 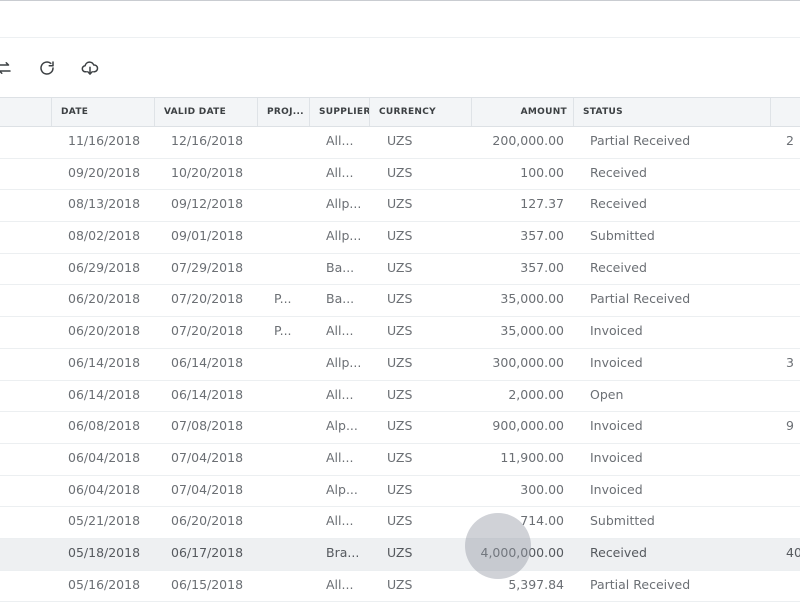 What do you see at coordinates (207, 552) in the screenshot?
I see `valid-date-cell: 06/17/2018` at bounding box center [207, 552].